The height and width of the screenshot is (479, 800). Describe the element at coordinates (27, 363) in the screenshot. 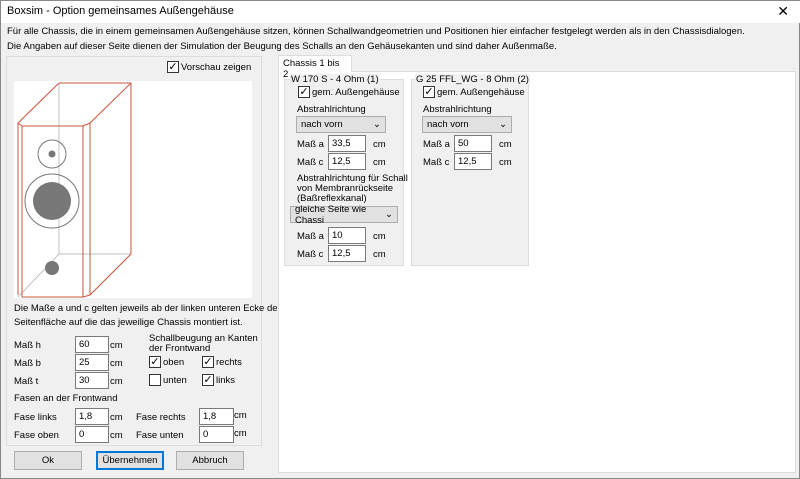

I see `dim-b-label: Maß b` at that location.